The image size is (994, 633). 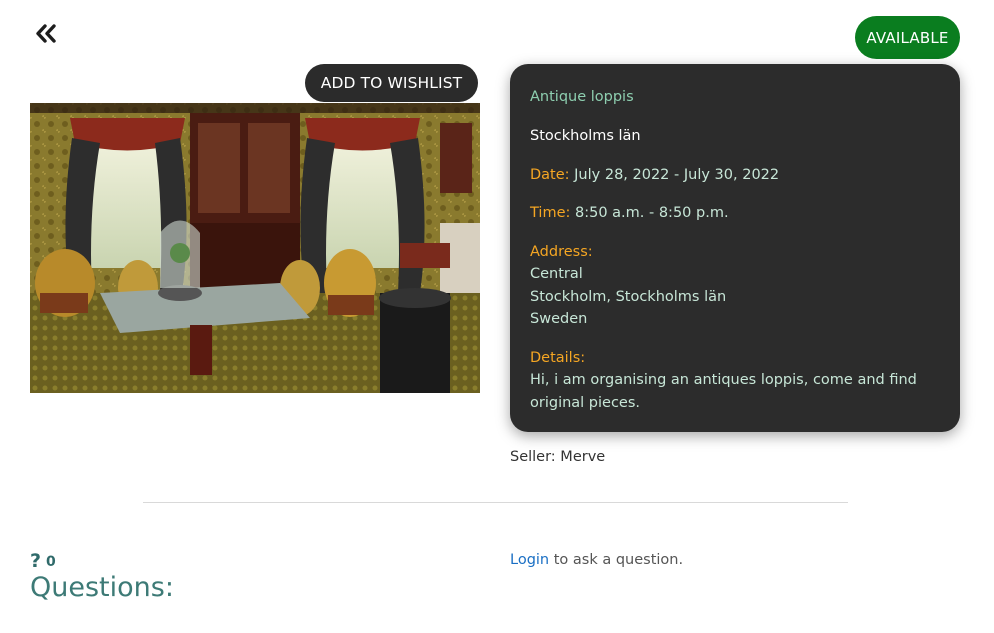 I want to click on back-button, so click(x=47, y=34).